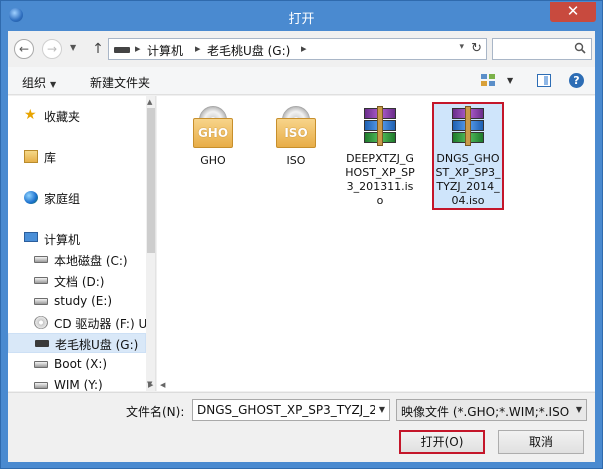 The height and width of the screenshot is (469, 603). I want to click on sidebar-item-label: 收藏夹, so click(62, 117).